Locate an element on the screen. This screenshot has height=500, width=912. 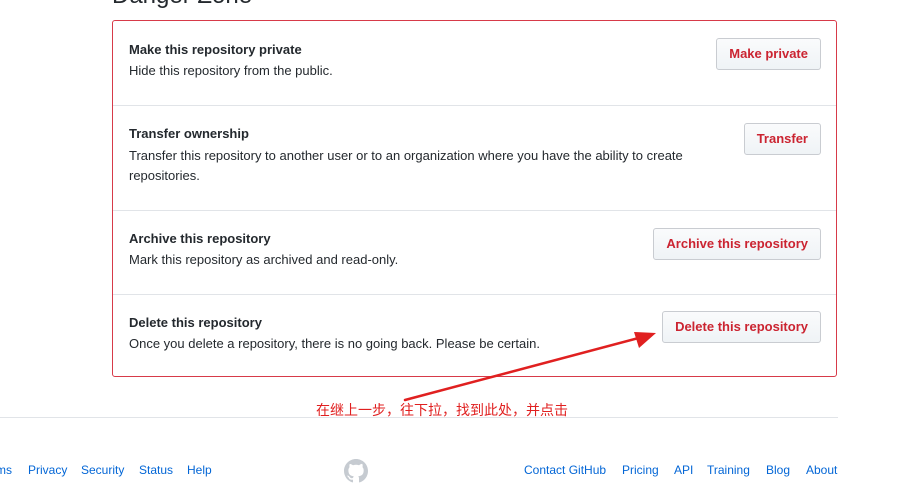
github-octocat-icon is located at coordinates (356, 471).